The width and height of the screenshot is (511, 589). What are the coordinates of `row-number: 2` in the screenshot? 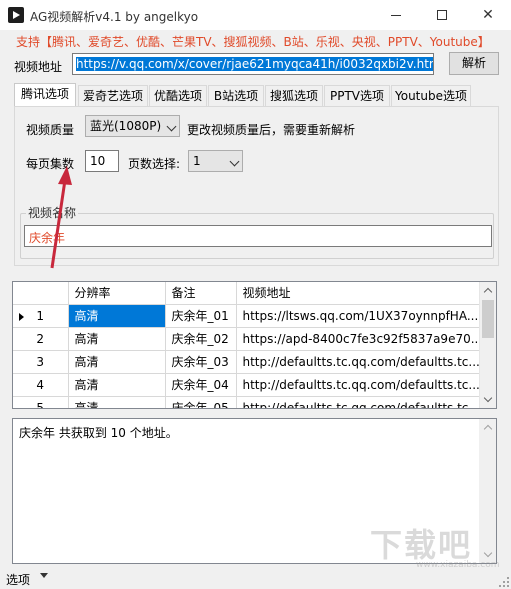 It's located at (41, 339).